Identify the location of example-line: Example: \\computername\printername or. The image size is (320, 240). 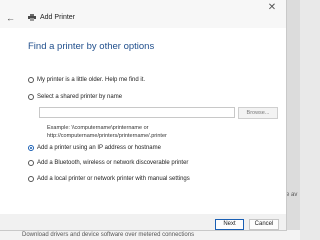
(98, 128).